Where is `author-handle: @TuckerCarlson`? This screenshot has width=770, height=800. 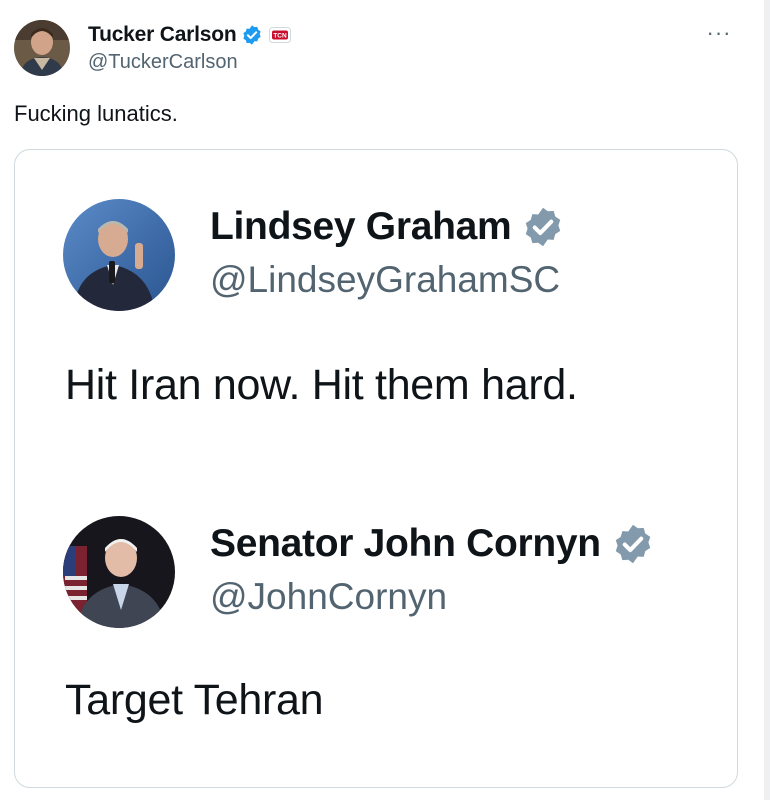 author-handle: @TuckerCarlson is located at coordinates (189, 62).